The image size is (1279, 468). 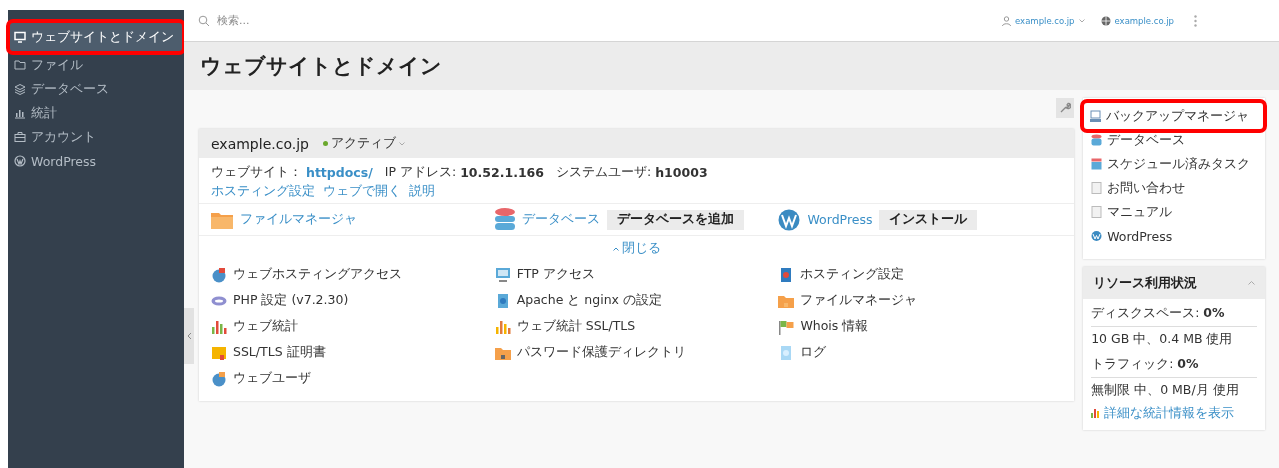 I want to click on panel-link: マニュアル, so click(x=1174, y=212).